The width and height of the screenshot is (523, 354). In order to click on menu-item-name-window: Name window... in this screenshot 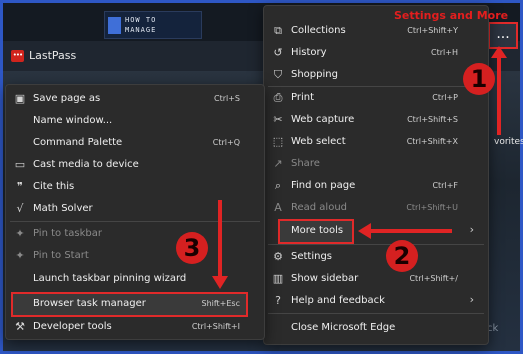, I will do `click(135, 121)`.